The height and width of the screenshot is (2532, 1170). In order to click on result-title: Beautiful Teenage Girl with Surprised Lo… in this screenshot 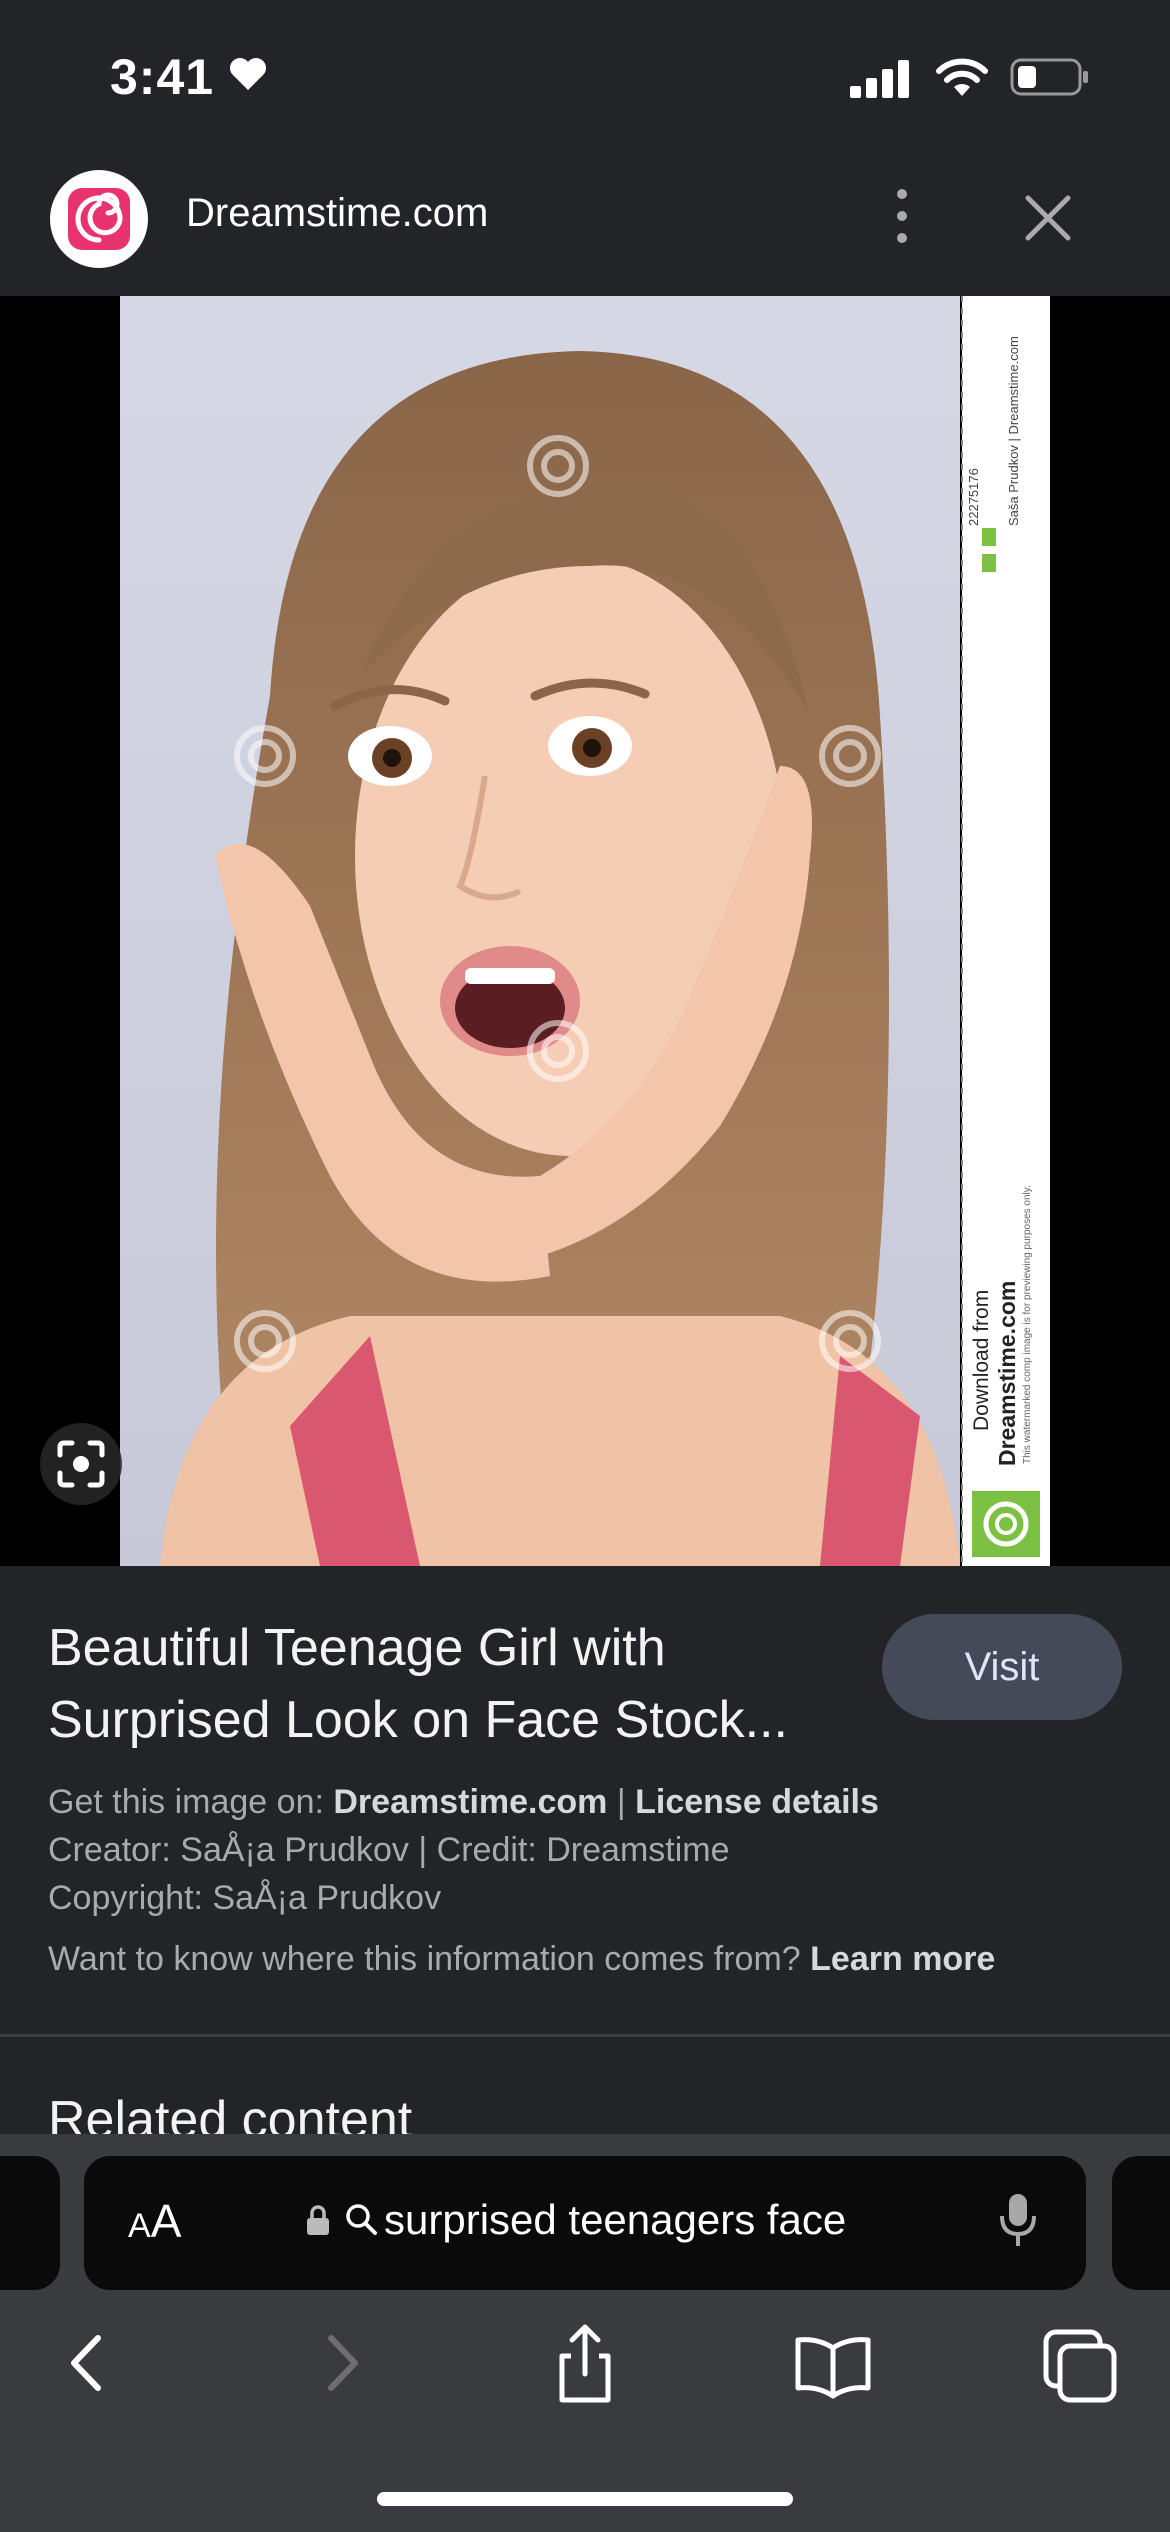, I will do `click(458, 1684)`.